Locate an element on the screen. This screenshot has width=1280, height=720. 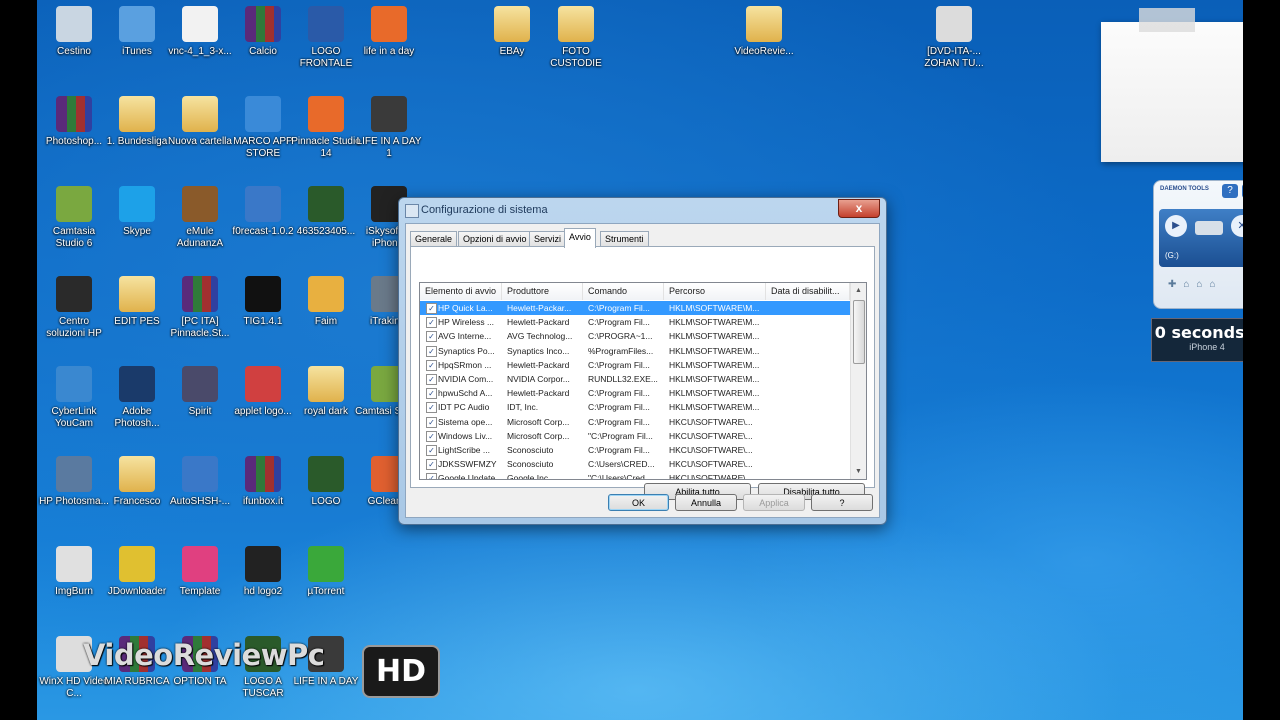
desktop-icon-label: JDownloader is located at coordinates (137, 591).